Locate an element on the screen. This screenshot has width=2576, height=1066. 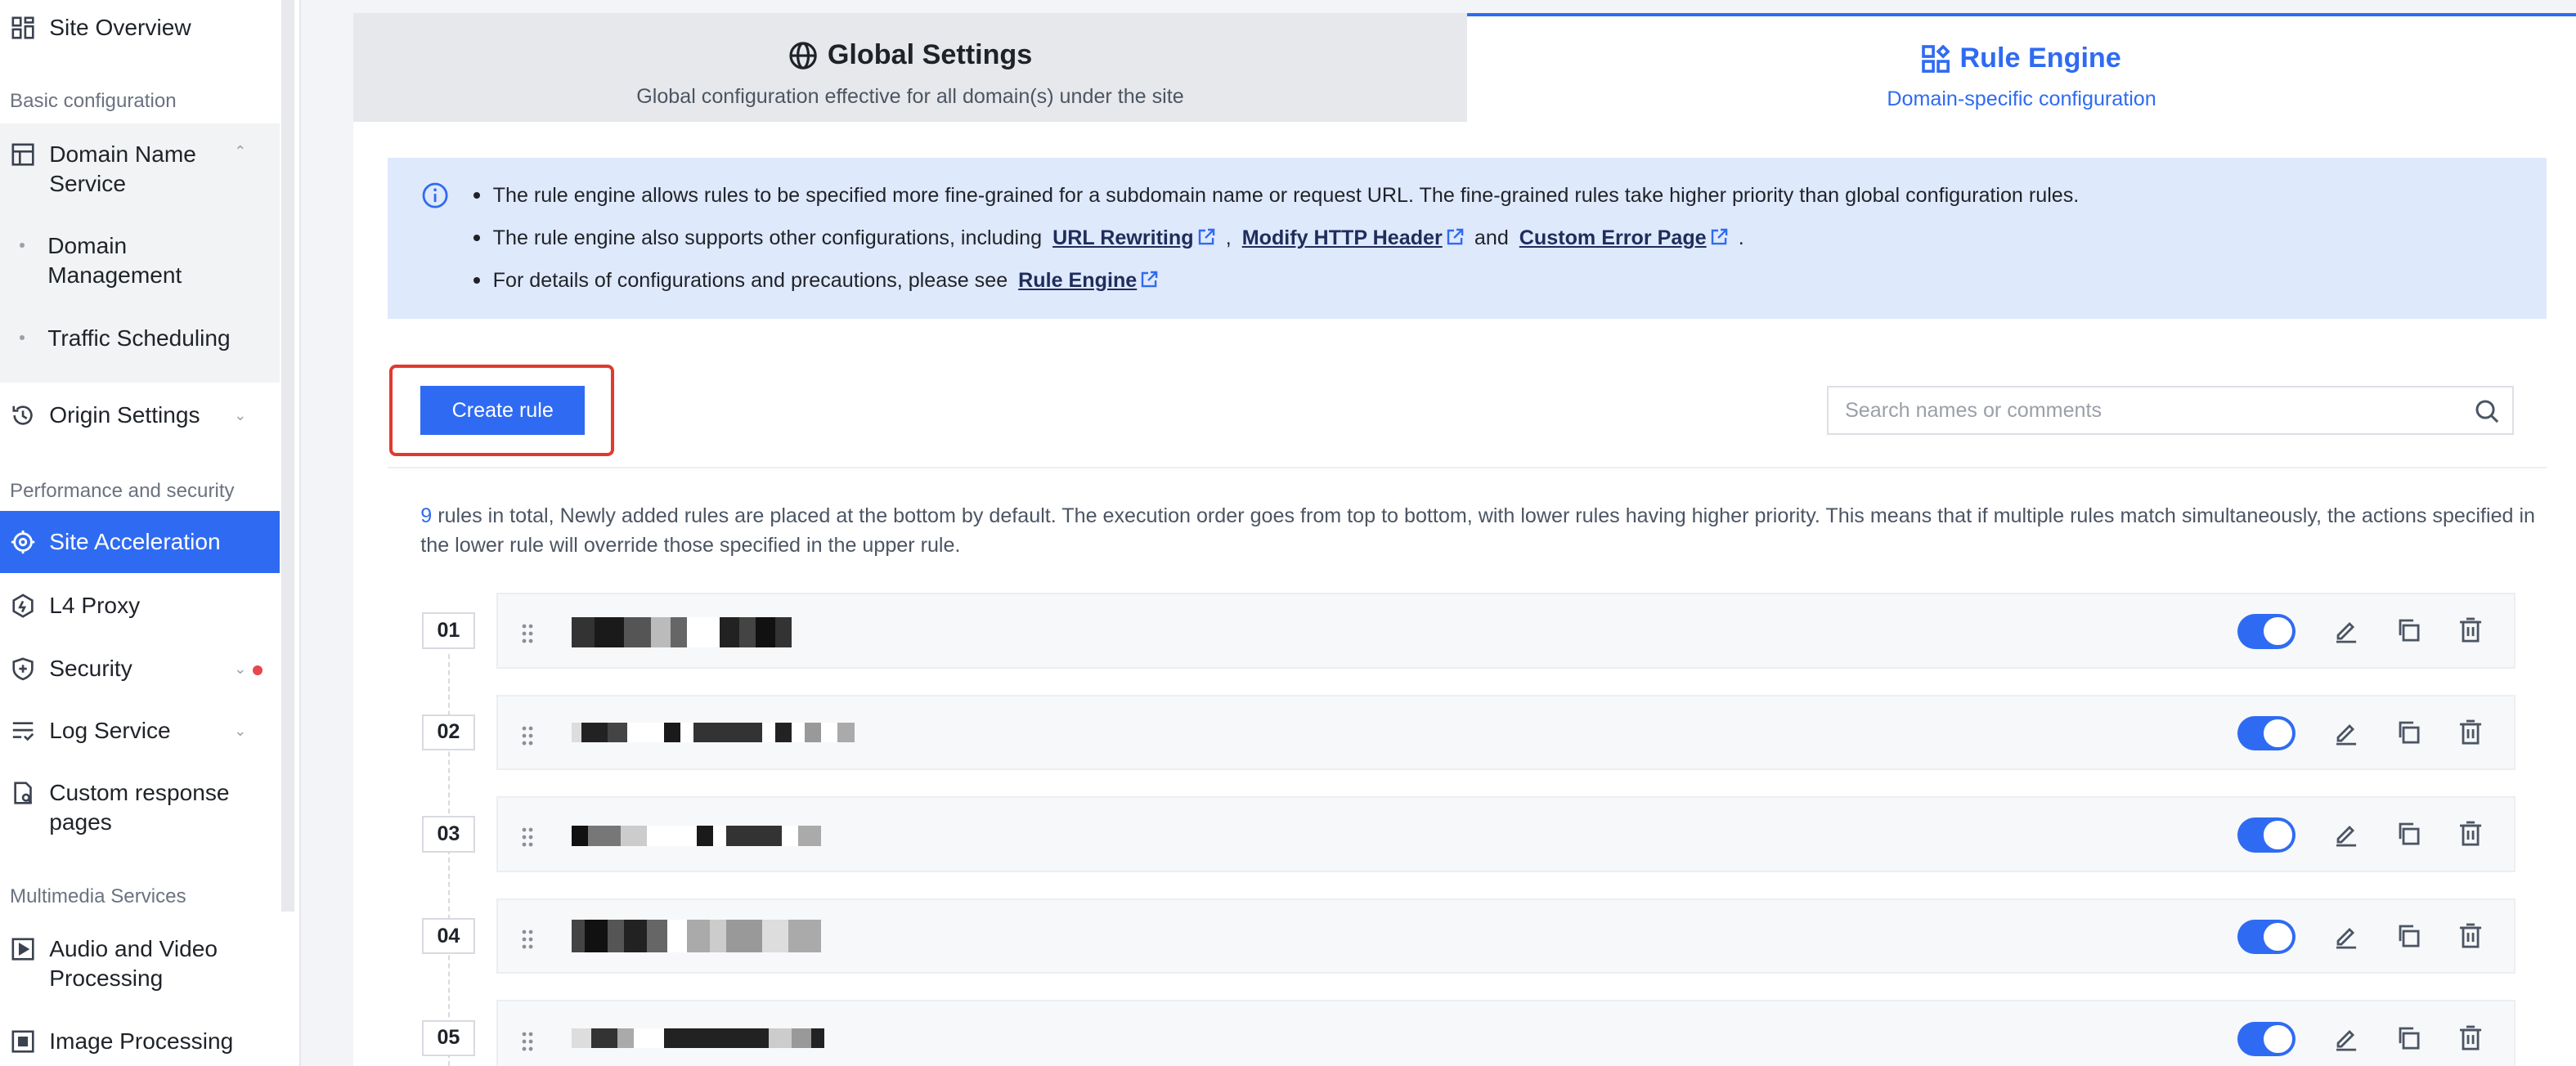
sidebar-item-dns: Domain Name Service ⌃ is located at coordinates (140, 170).